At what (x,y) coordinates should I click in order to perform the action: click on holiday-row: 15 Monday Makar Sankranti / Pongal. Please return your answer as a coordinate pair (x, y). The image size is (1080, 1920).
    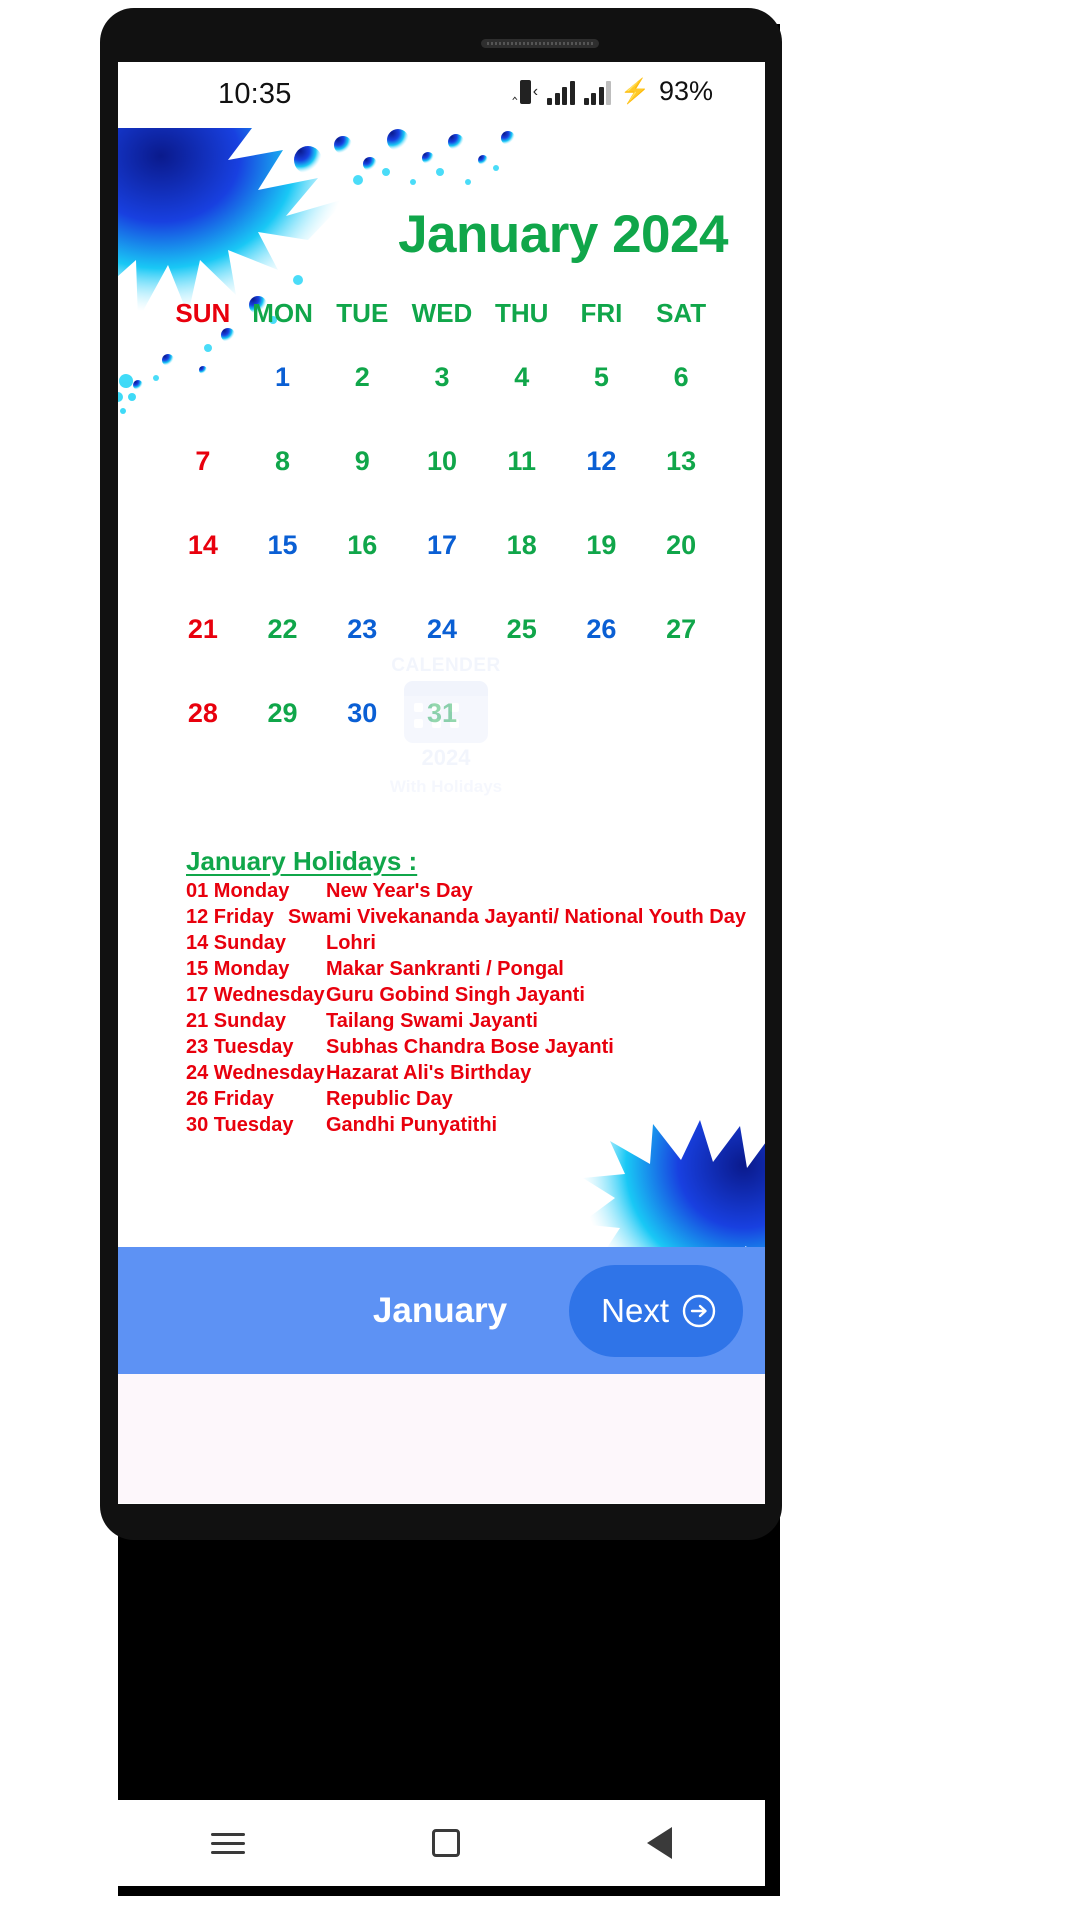
    Looking at the image, I should click on (466, 969).